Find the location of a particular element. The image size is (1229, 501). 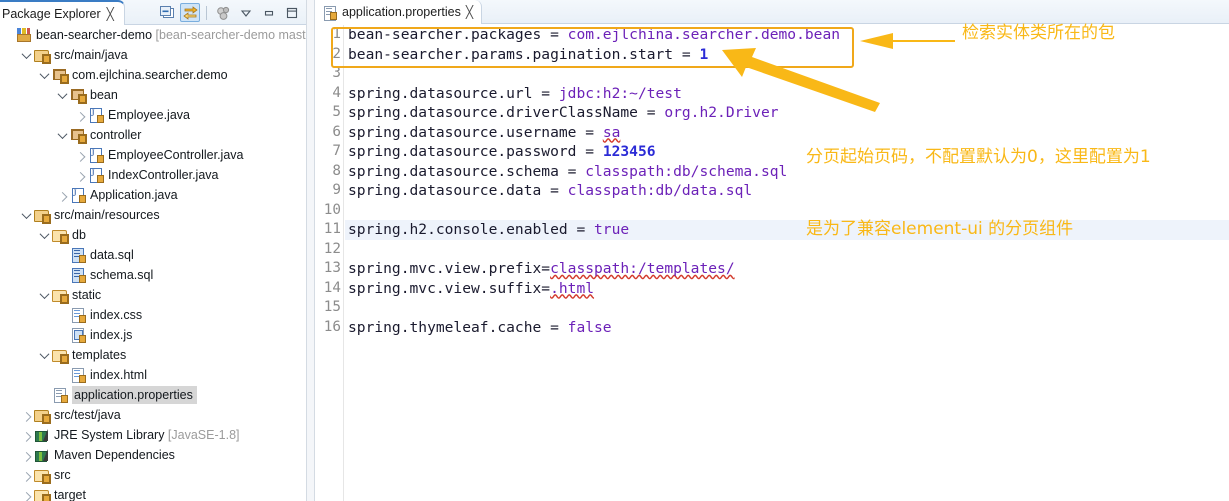

tree-item-label-wrap: index.css is located at coordinates (116, 315).